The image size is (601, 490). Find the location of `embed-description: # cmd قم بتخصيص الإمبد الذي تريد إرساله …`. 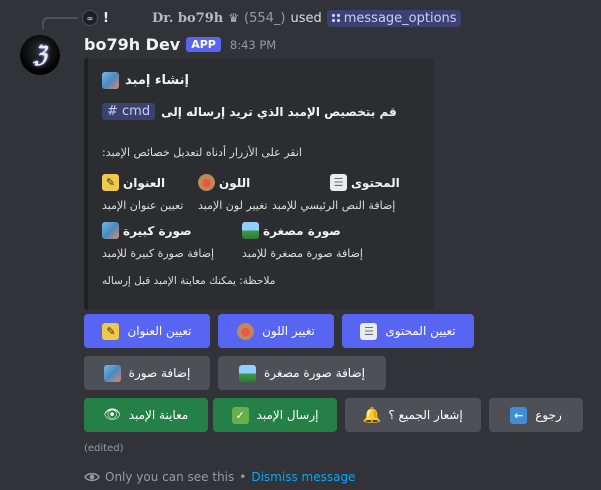

embed-description: # cmd قم بتخصيص الإمبد الذي تريد إرساله … is located at coordinates (249, 111).